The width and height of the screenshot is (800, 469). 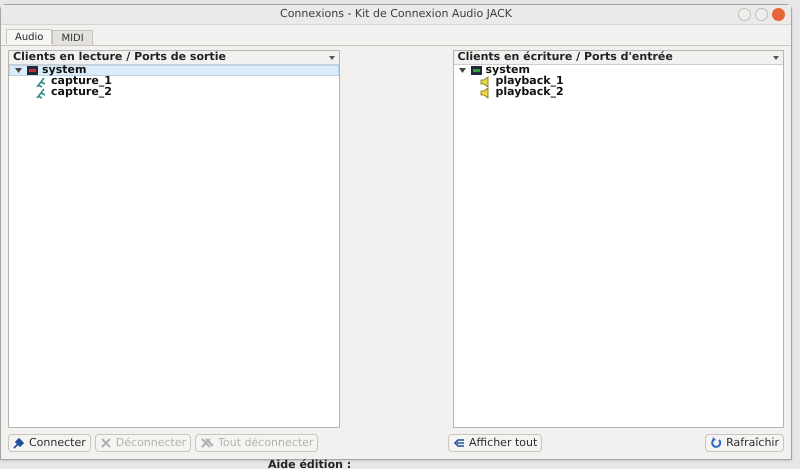 What do you see at coordinates (618, 92) in the screenshot?
I see `port-row: playback_2` at bounding box center [618, 92].